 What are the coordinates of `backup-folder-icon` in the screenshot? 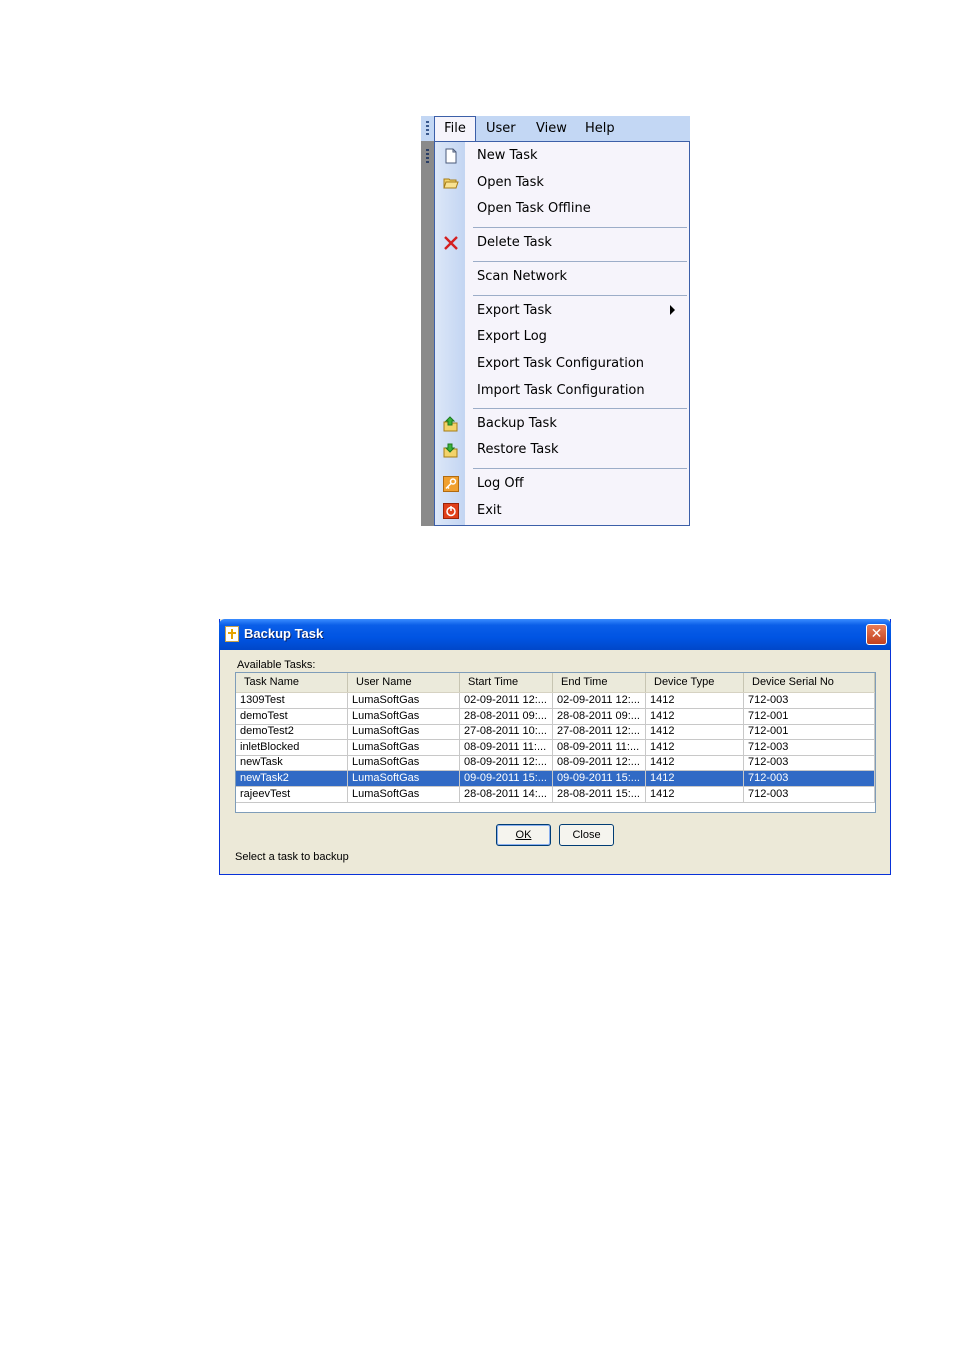 It's located at (451, 424).